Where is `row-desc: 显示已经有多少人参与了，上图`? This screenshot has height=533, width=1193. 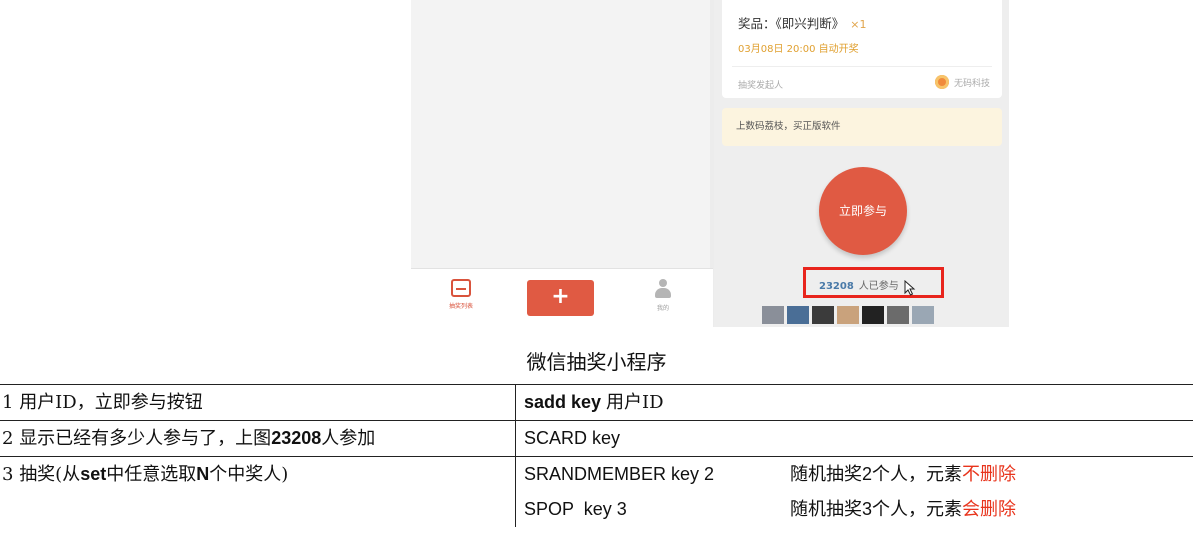
row-desc: 显示已经有多少人参与了，上图 is located at coordinates (145, 438).